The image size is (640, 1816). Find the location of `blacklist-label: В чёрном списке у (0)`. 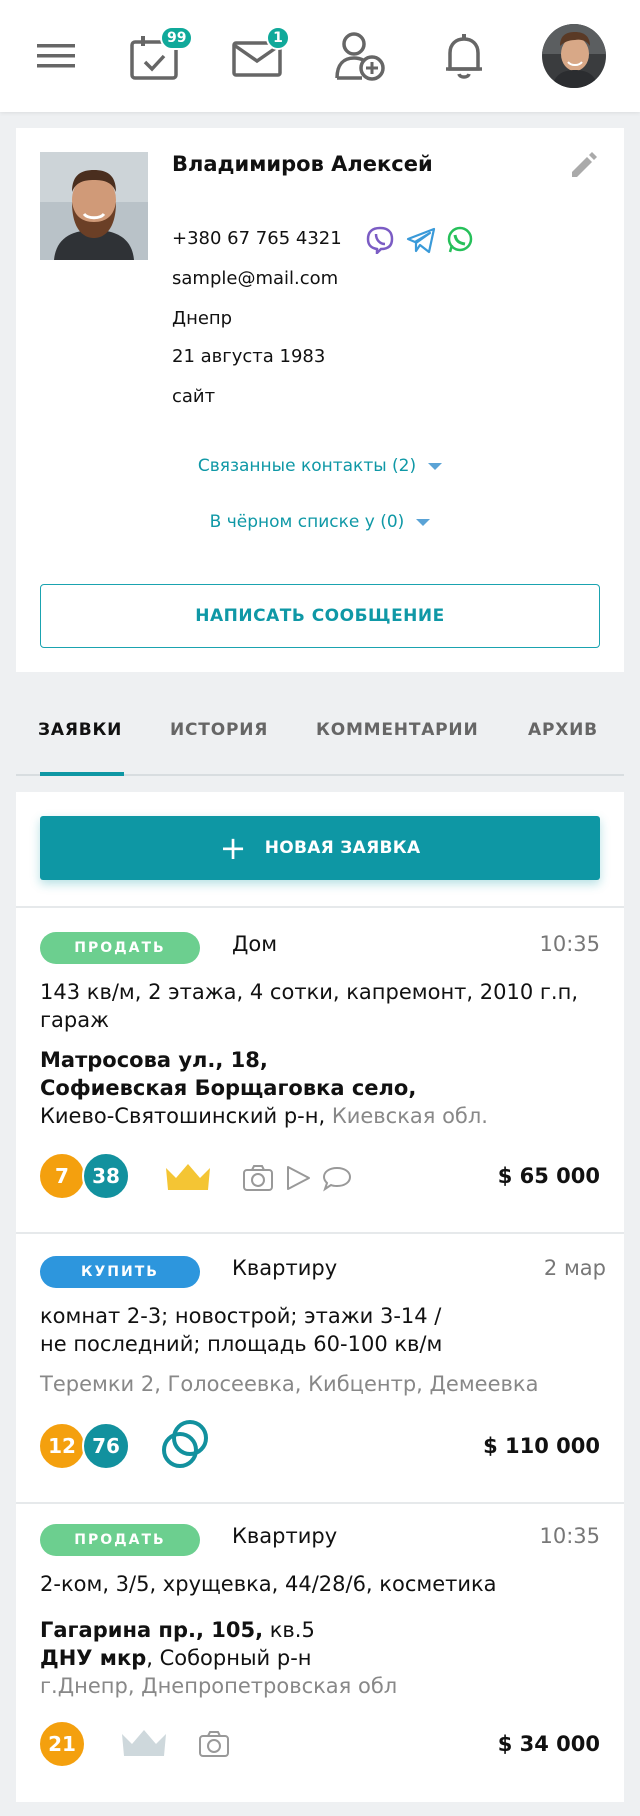

blacklist-label: В чёрном списке у (0) is located at coordinates (307, 522).